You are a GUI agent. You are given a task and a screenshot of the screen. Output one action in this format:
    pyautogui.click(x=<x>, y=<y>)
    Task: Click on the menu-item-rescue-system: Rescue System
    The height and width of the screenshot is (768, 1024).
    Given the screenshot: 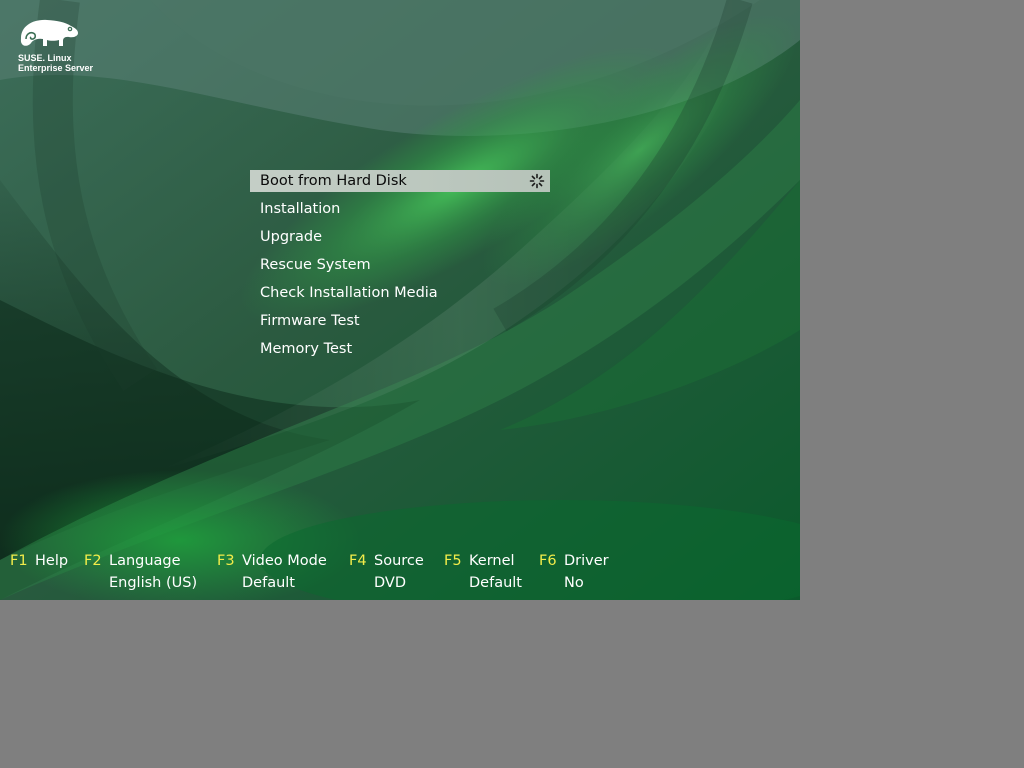 What is the action you would take?
    pyautogui.click(x=400, y=265)
    